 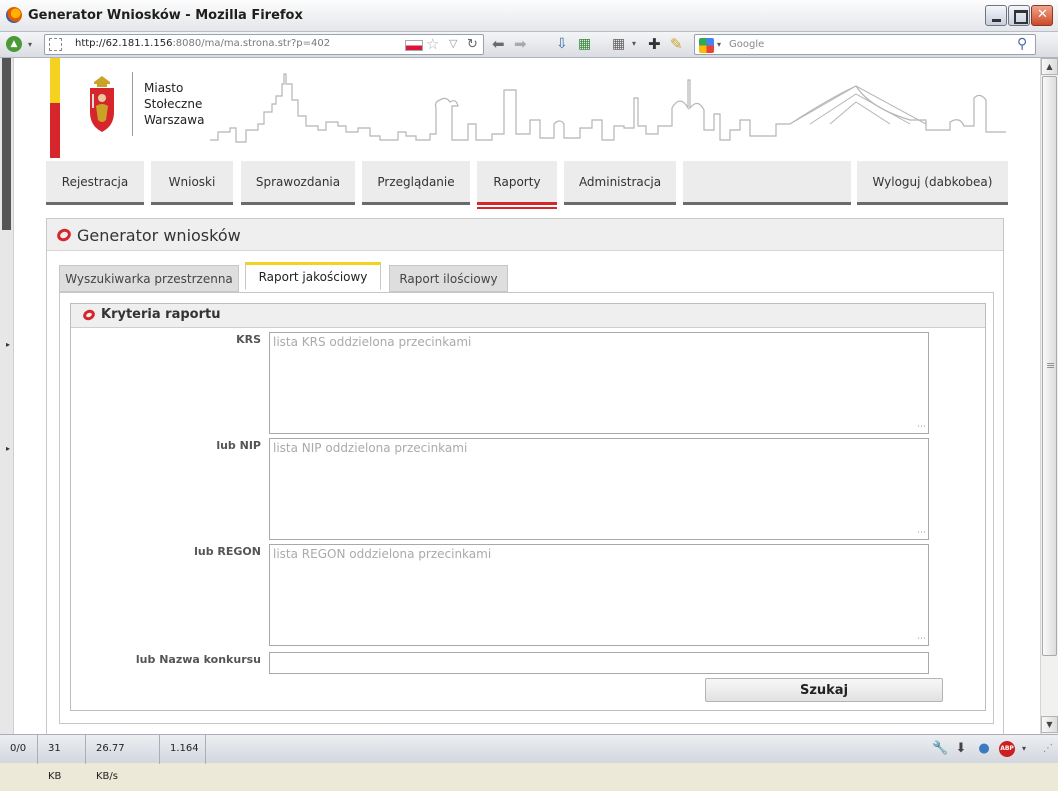 What do you see at coordinates (1049, 366) in the screenshot?
I see `scrollbar-thumb` at bounding box center [1049, 366].